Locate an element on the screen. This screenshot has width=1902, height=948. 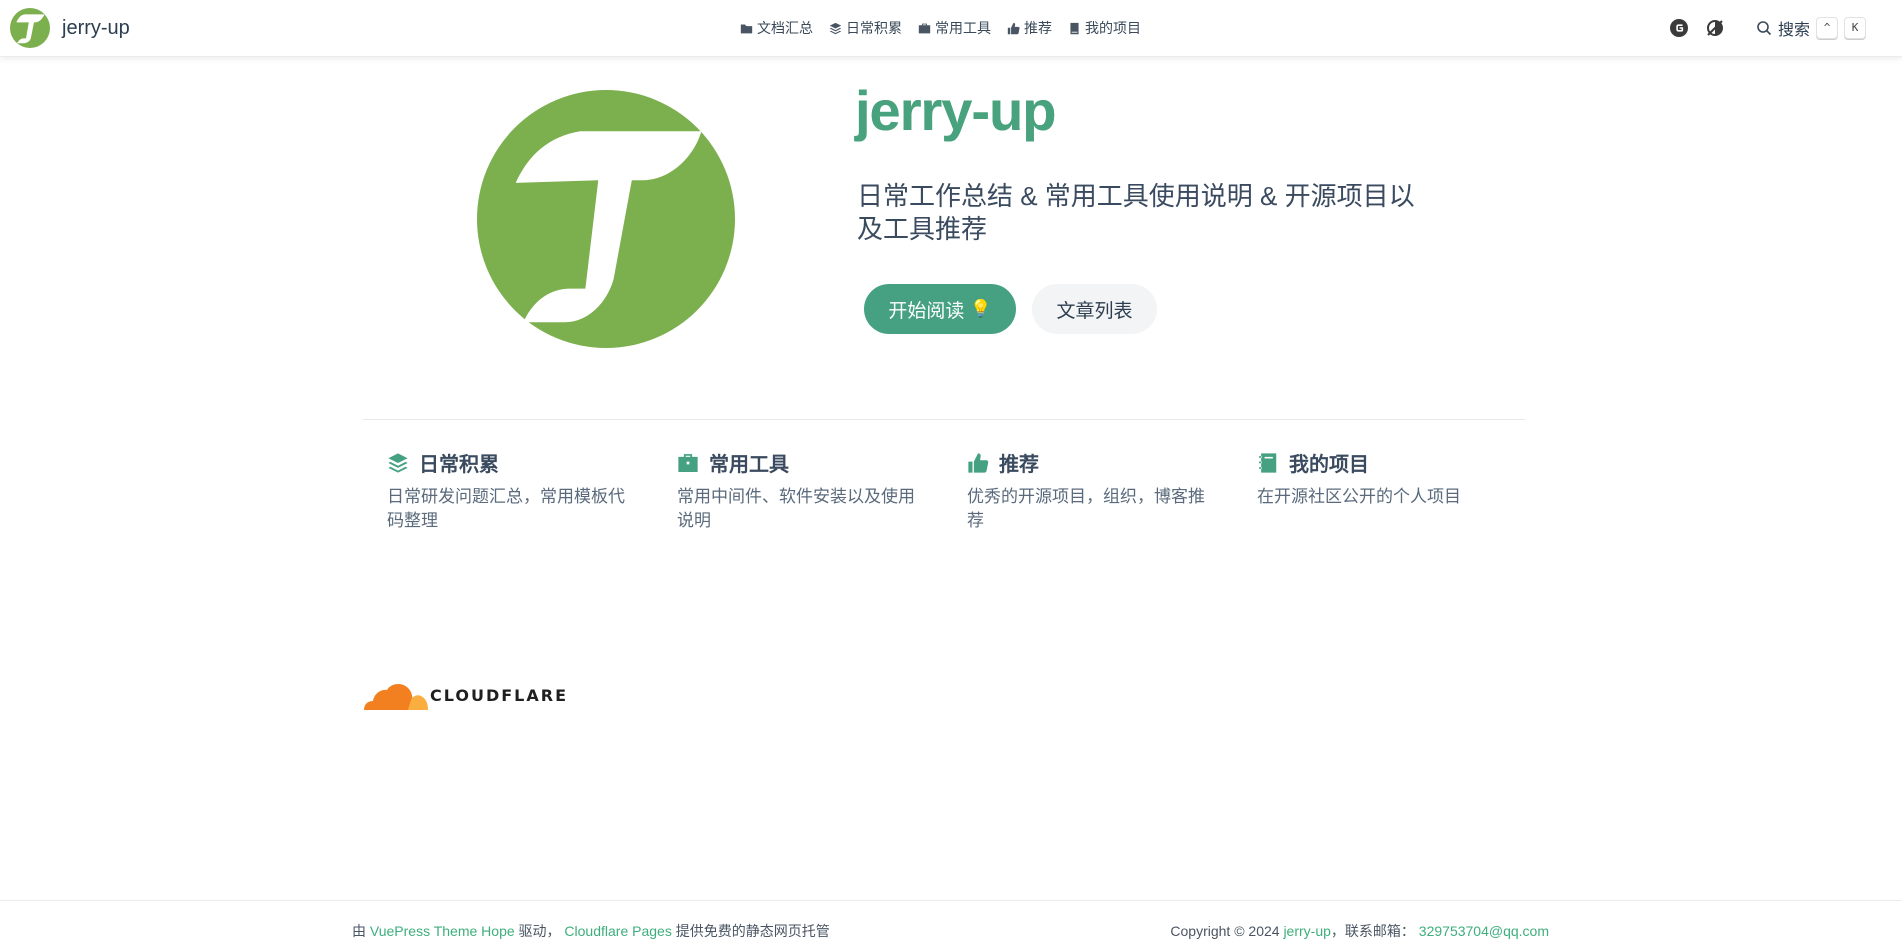
start-reading-button: 开始阅读 💡 is located at coordinates (940, 309).